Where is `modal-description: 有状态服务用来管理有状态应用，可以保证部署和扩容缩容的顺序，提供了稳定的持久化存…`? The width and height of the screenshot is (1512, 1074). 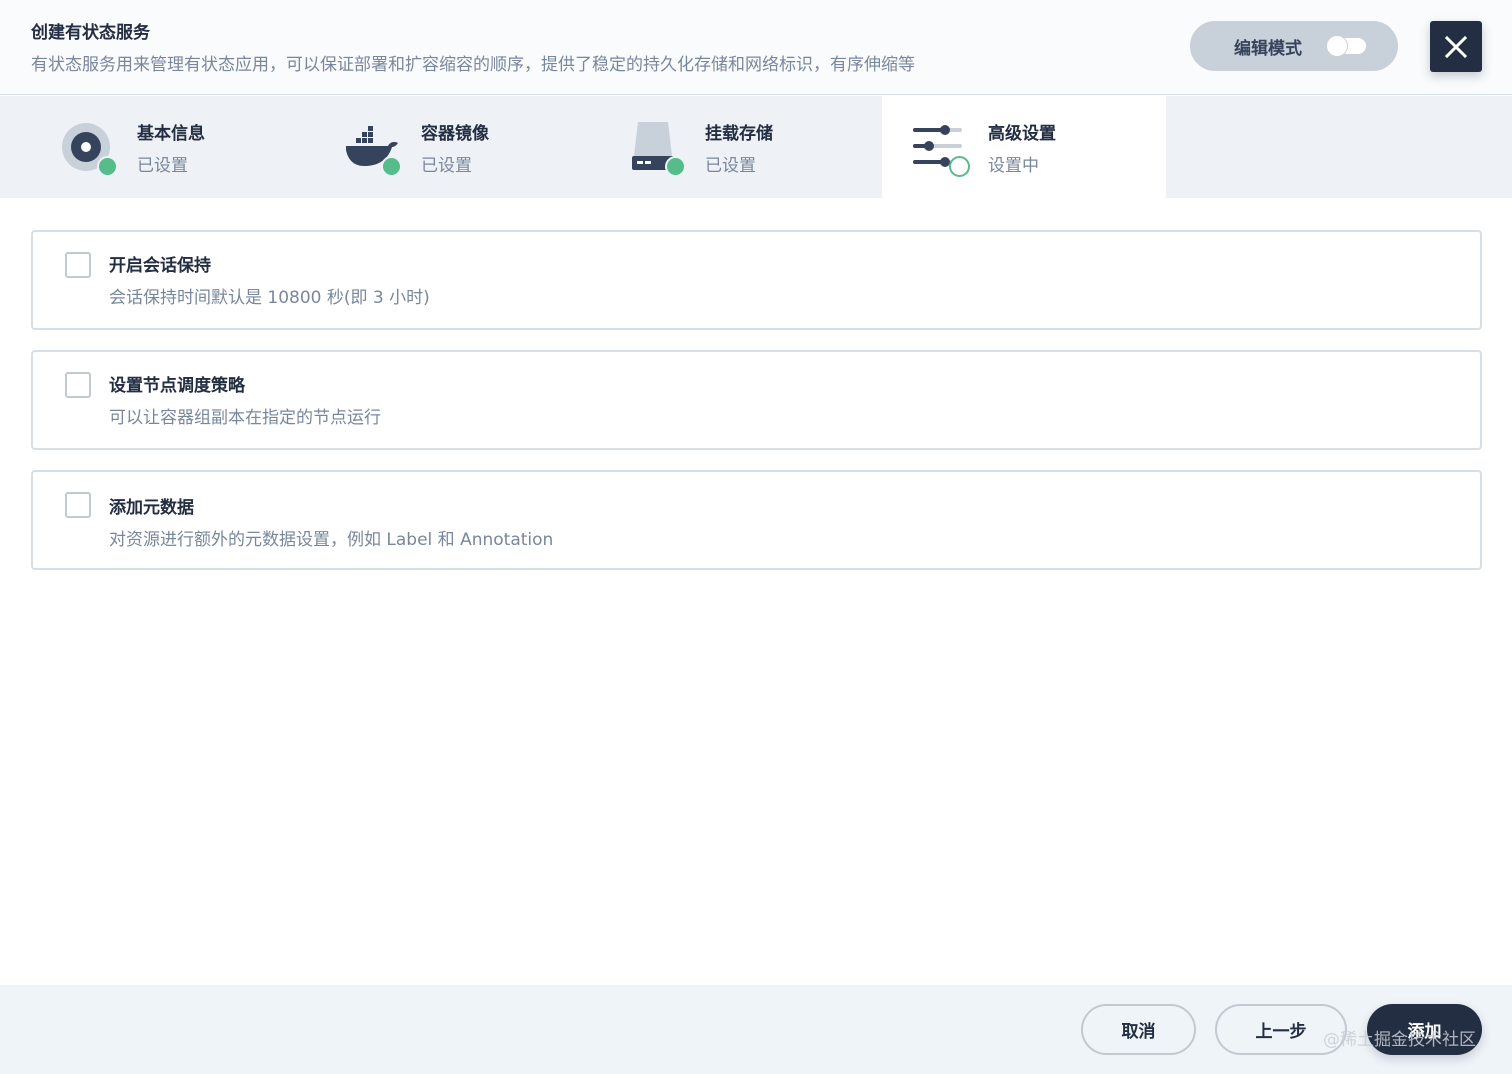
modal-description: 有状态服务用来管理有状态应用，可以保证部署和扩容缩容的顺序，提供了稳定的持久化存… is located at coordinates (473, 65).